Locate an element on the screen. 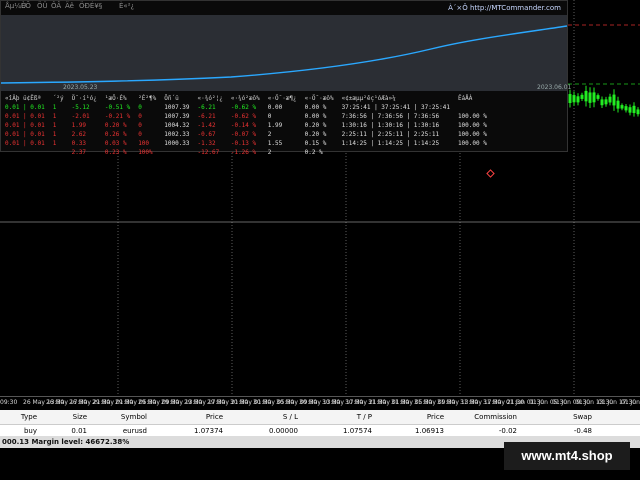  table-cell: 0.01 is located at coordinates (79, 430).